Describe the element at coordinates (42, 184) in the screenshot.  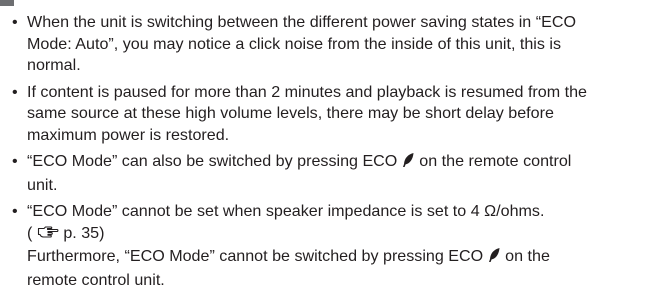
I see `note-text-line: unit.` at that location.